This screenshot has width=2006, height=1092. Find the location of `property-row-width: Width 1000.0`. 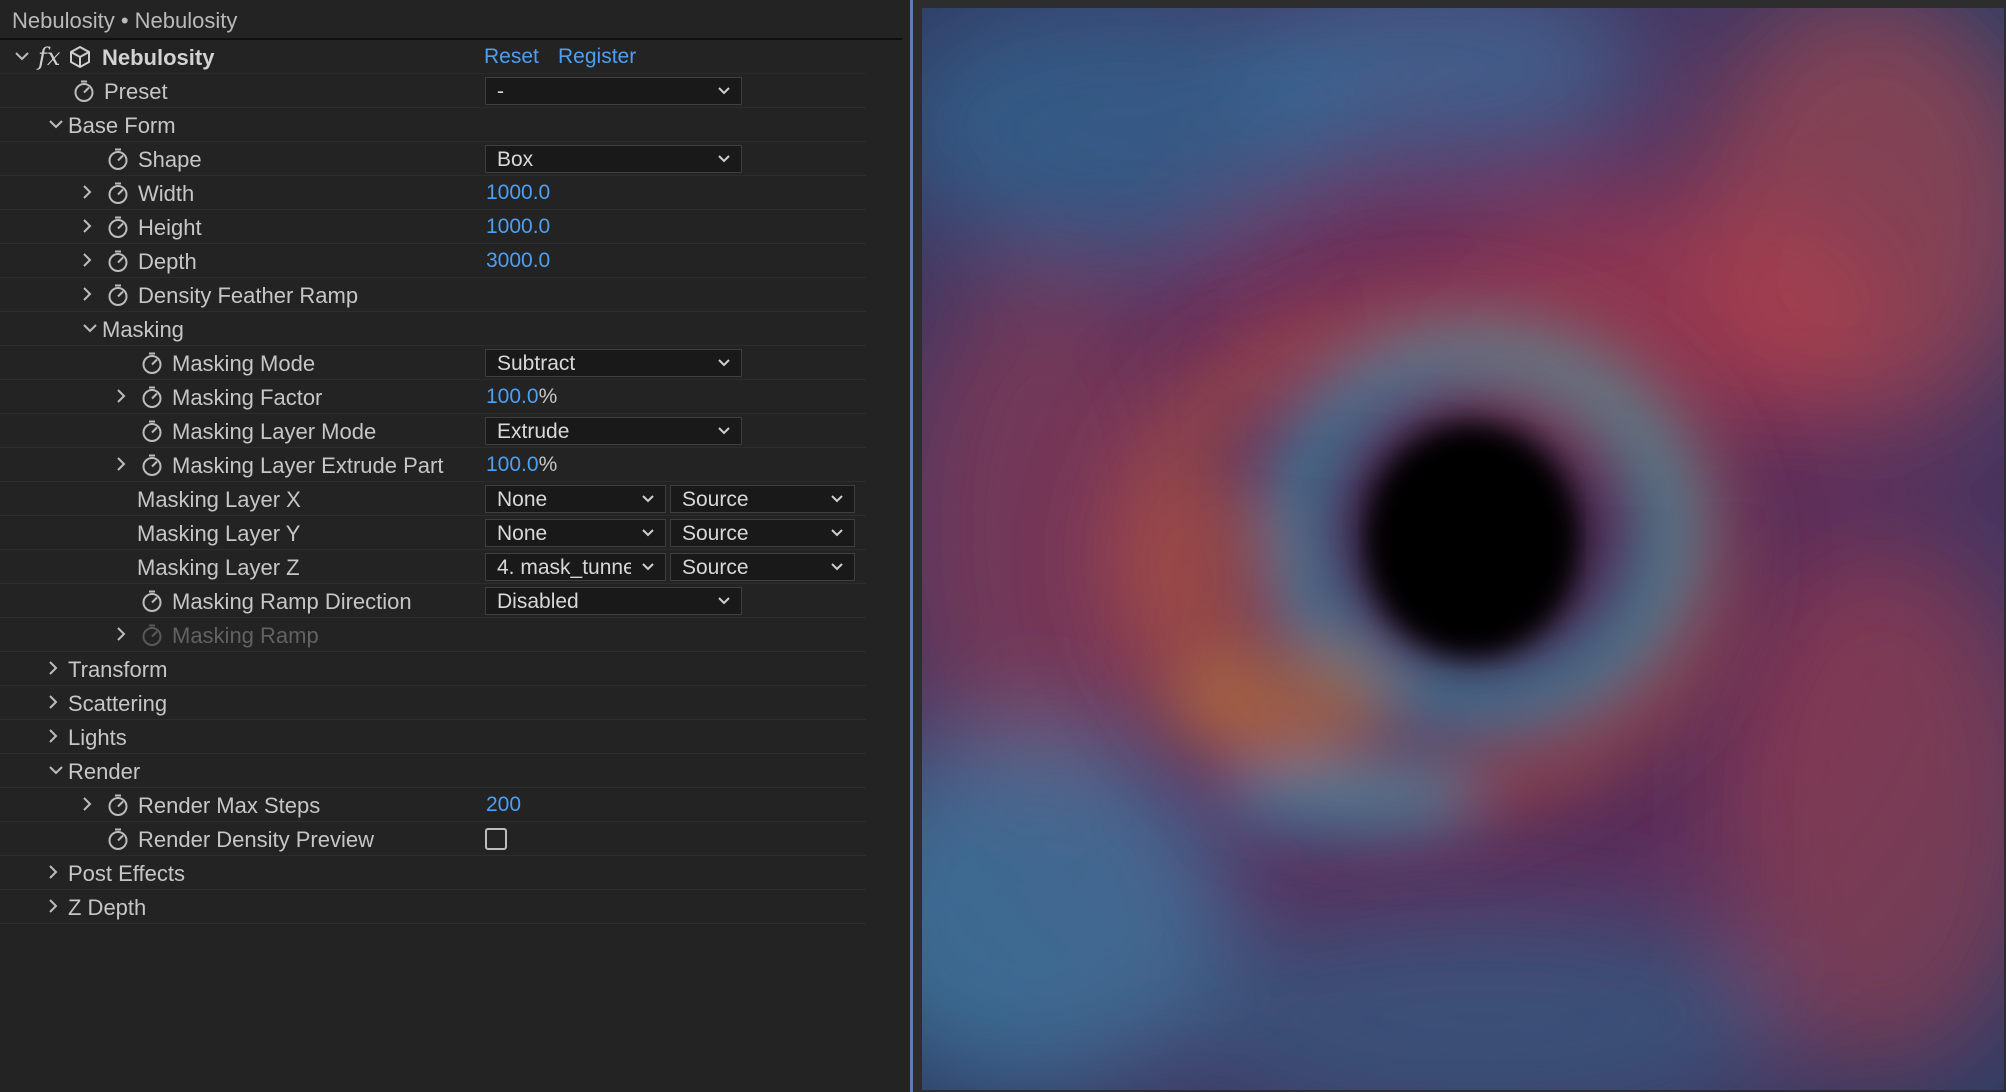

property-row-width: Width 1000.0 is located at coordinates (433, 193).